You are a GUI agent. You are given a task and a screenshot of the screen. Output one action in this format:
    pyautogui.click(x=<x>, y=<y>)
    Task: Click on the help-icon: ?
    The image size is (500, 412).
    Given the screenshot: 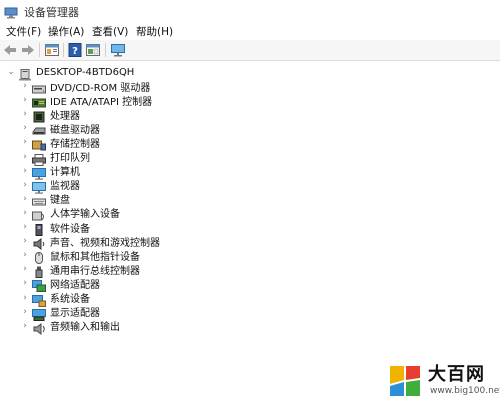 What is the action you would take?
    pyautogui.click(x=75, y=50)
    